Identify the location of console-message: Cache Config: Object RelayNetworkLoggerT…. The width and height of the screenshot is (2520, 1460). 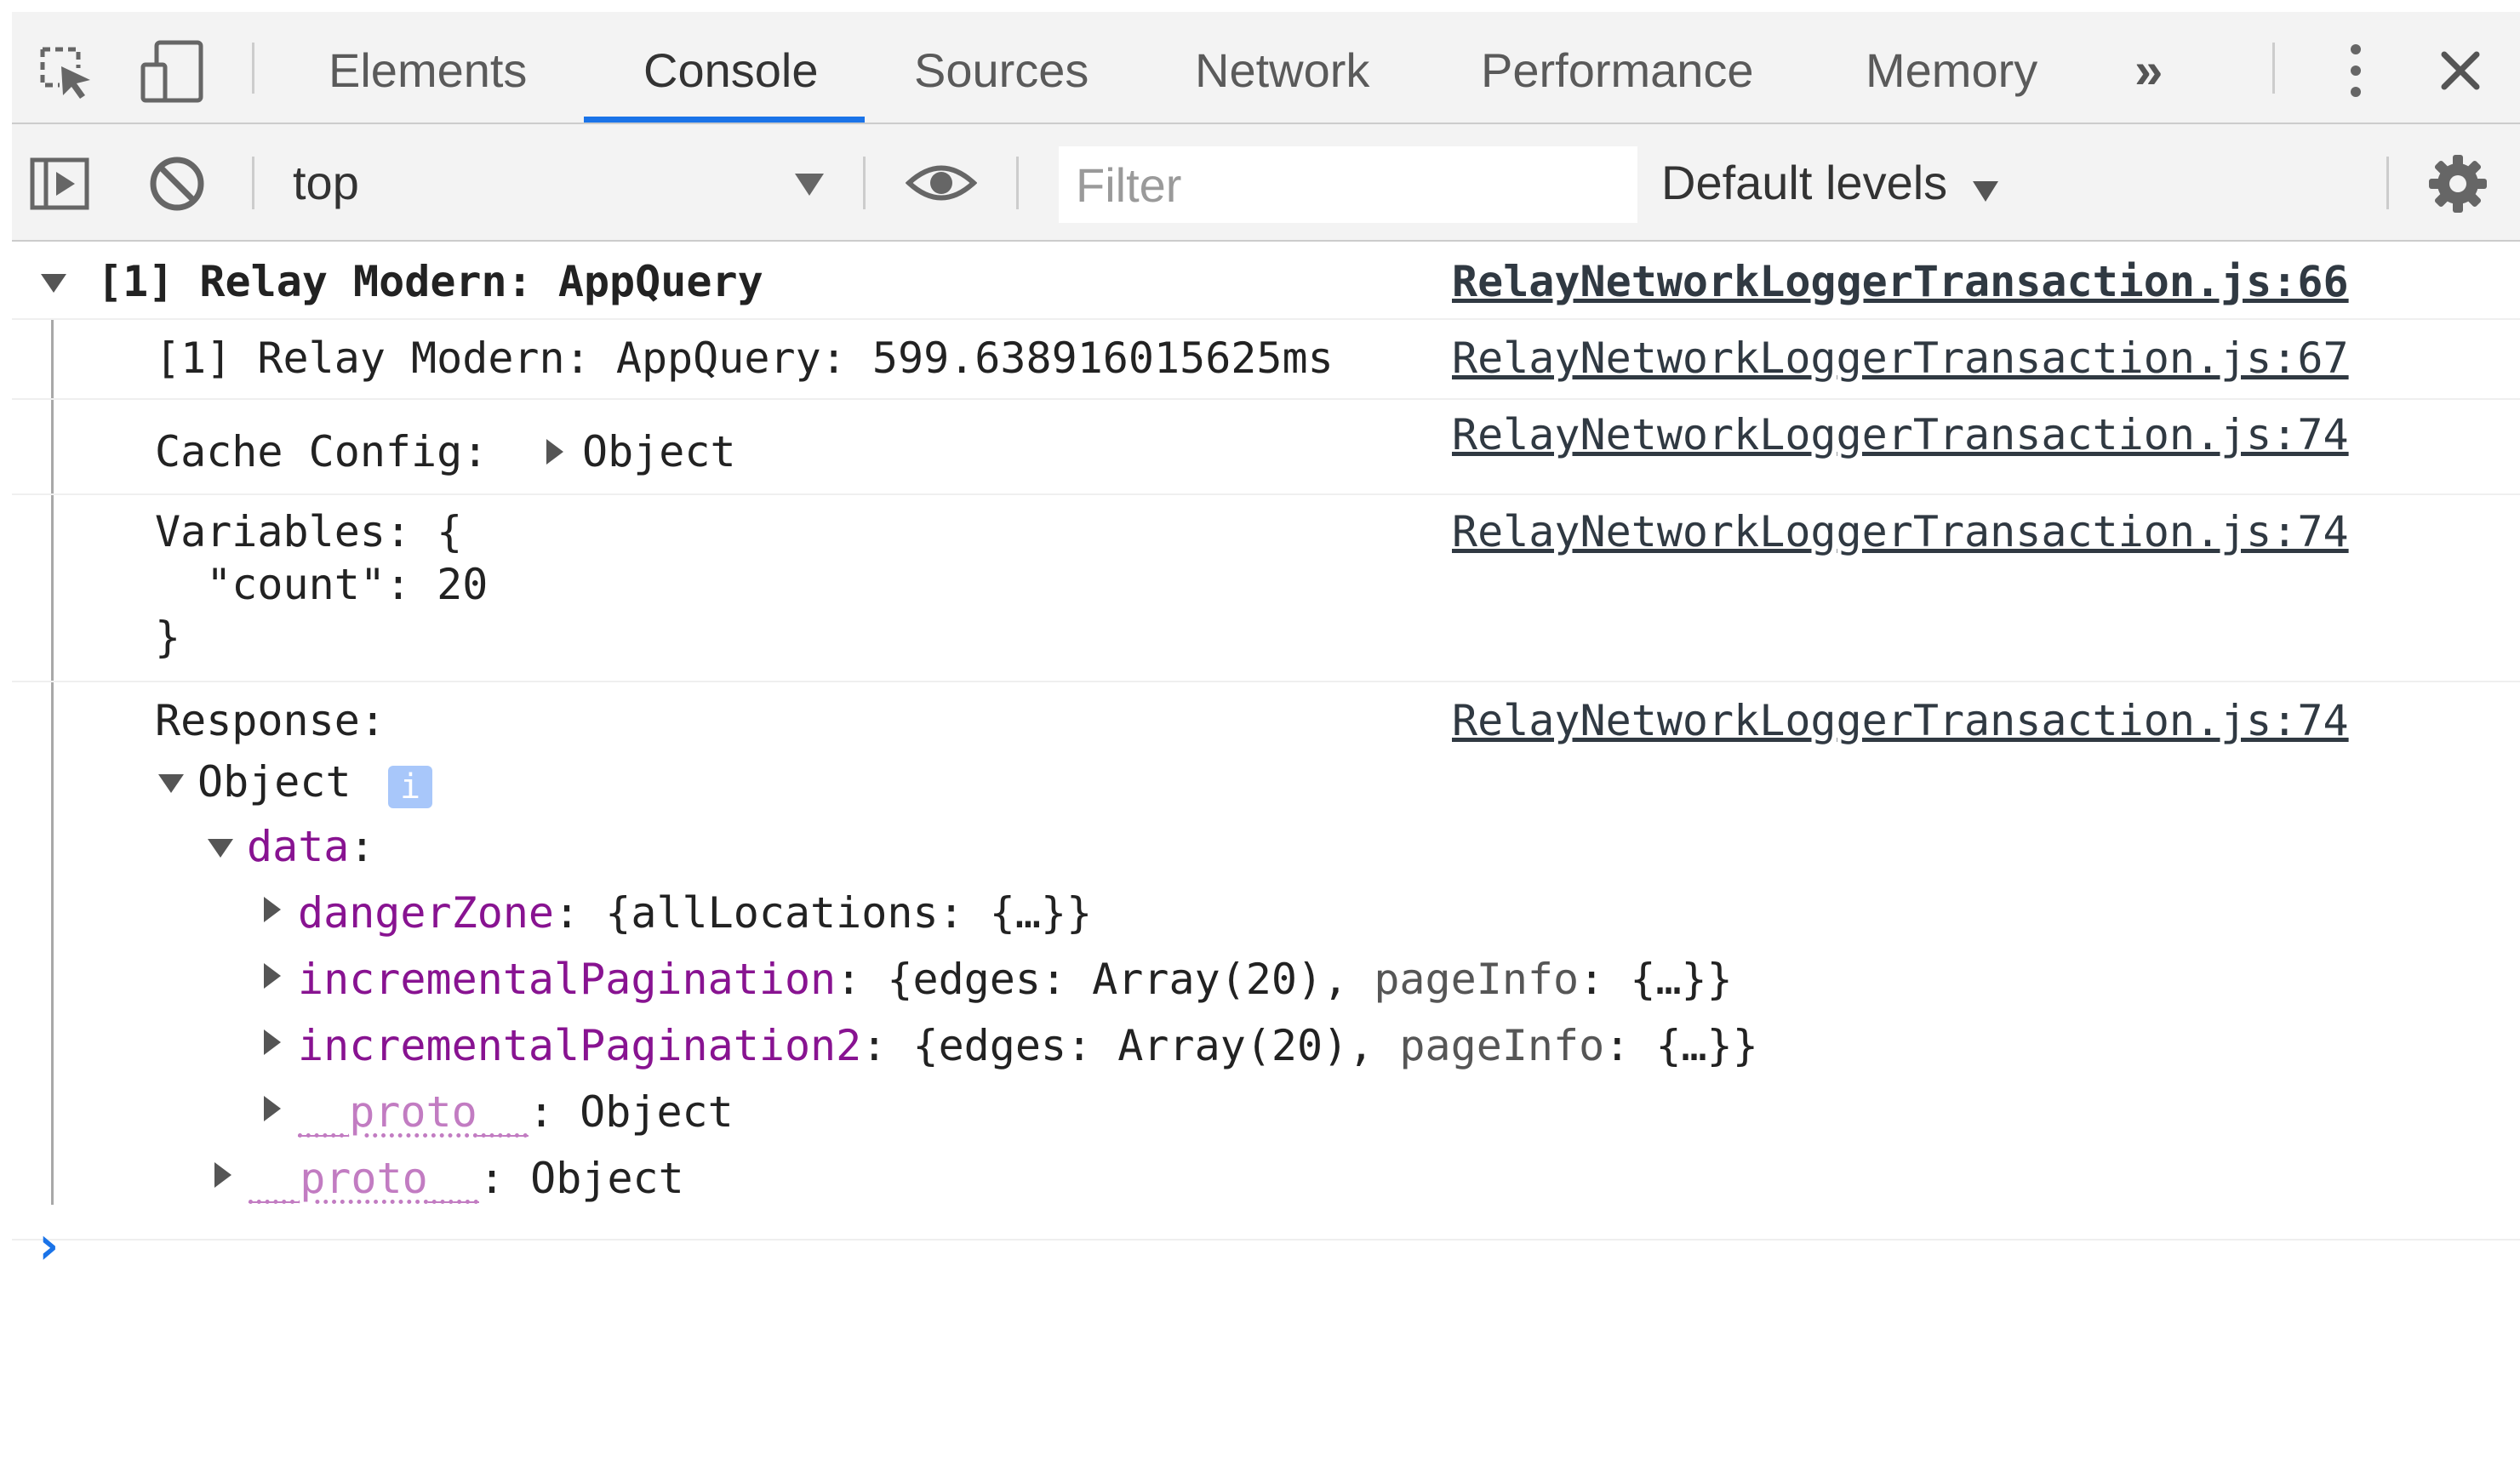
(1266, 447).